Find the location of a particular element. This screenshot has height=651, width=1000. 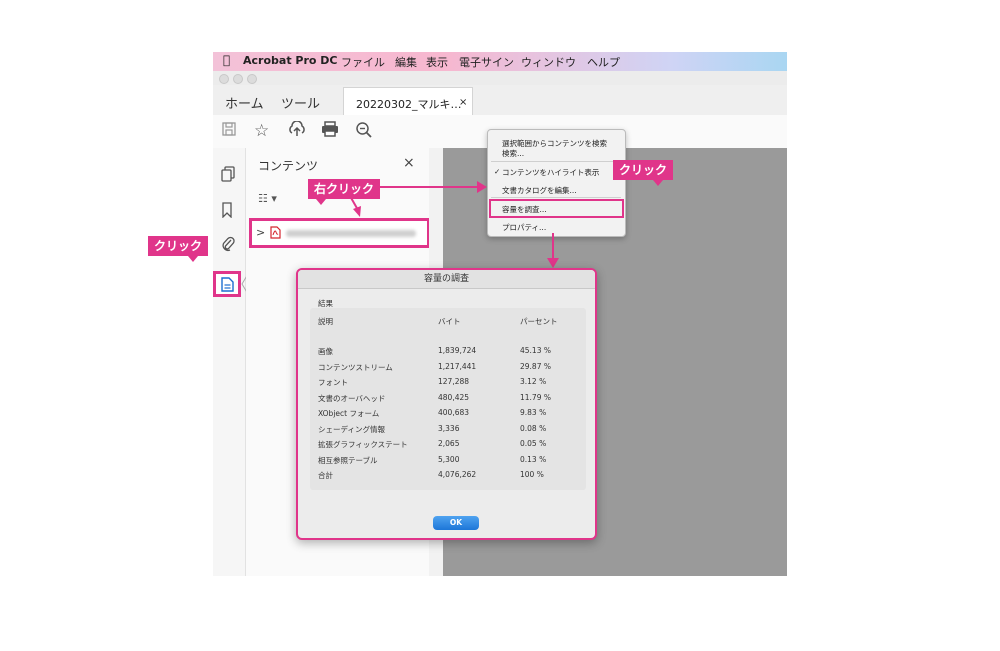

arrow-down-icon is located at coordinates (553, 263).